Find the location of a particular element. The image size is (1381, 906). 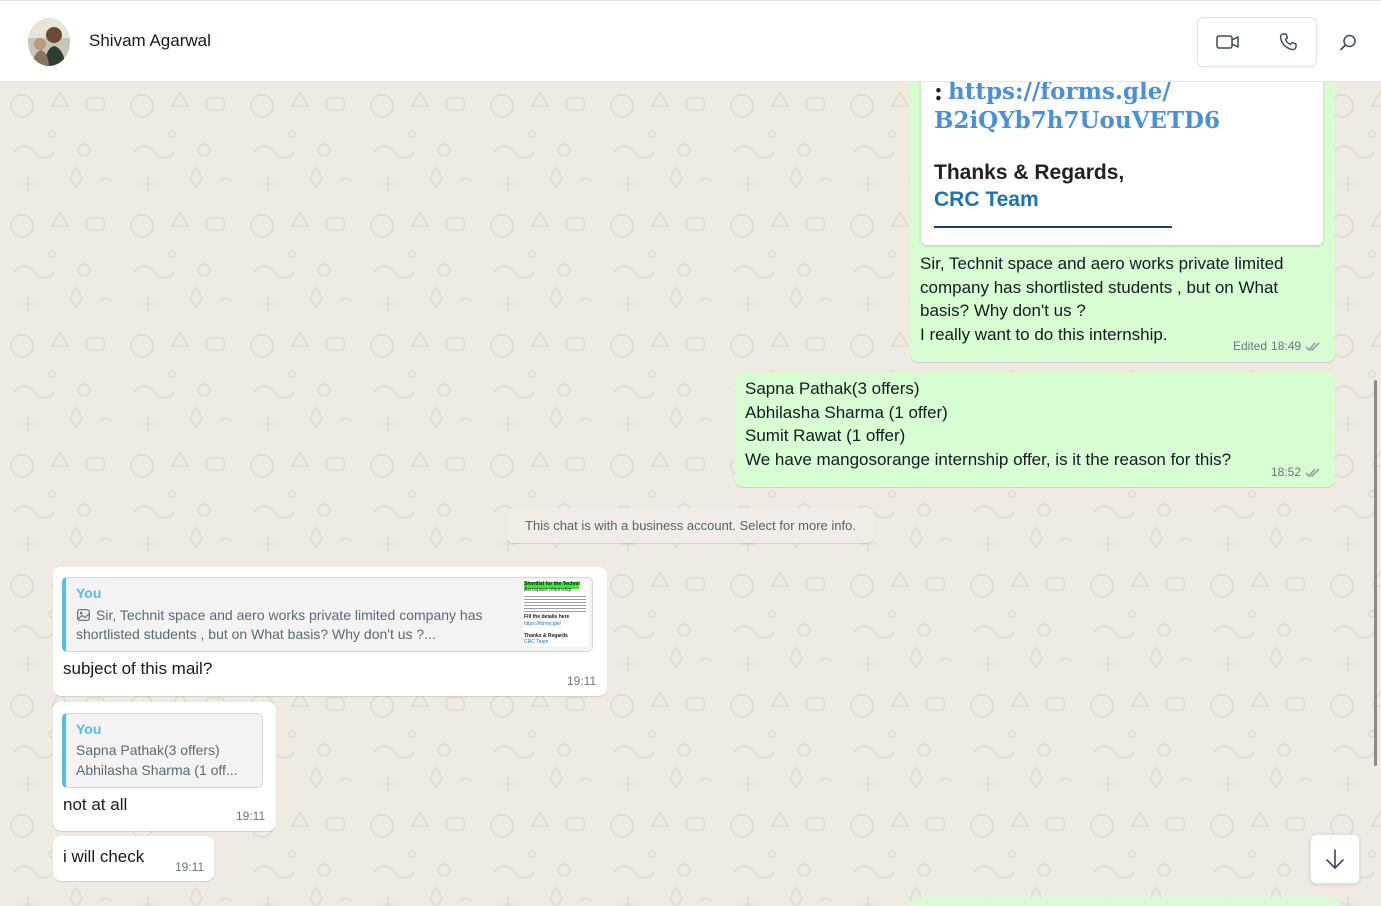

video-call-button is located at coordinates (1228, 42).